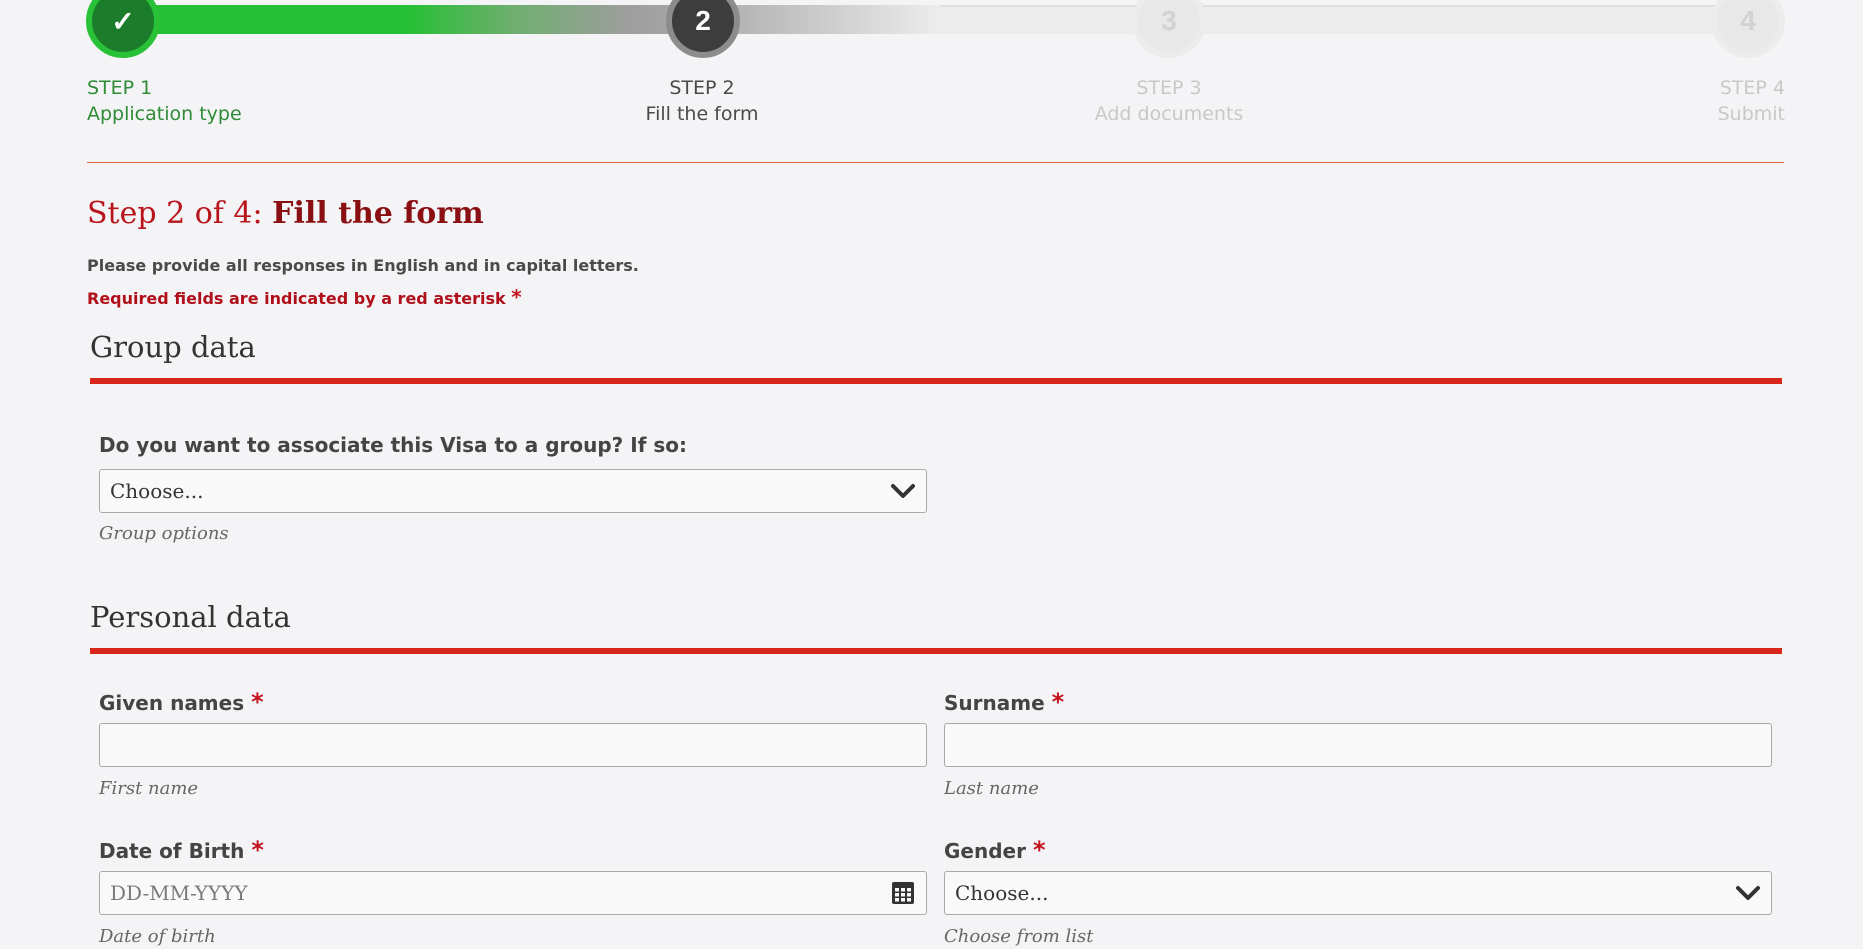 This screenshot has height=949, width=1863. What do you see at coordinates (1169, 88) in the screenshot?
I see `step-3-number-text: STEP 3` at bounding box center [1169, 88].